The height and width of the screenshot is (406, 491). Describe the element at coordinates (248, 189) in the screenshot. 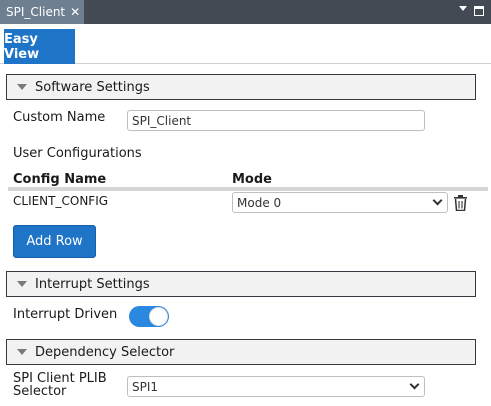

I see `table-header-divider` at that location.